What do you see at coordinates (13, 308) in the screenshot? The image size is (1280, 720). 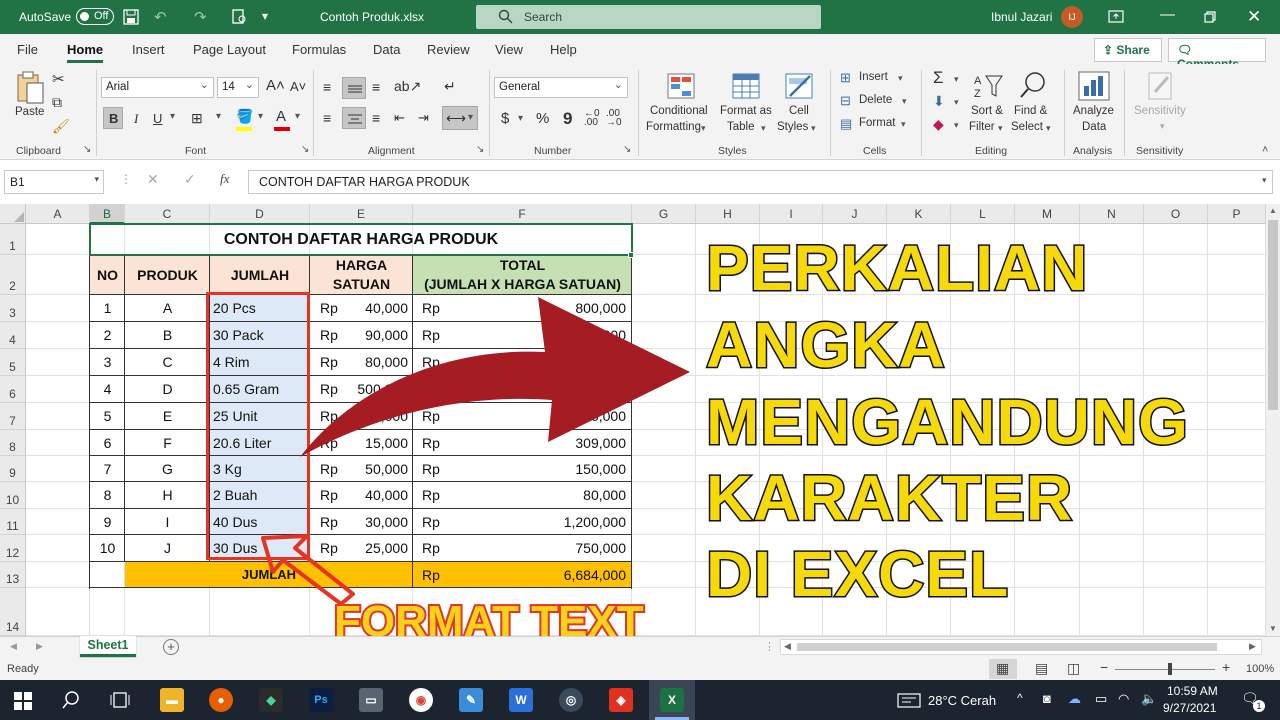 I see `row-header-3: 3` at bounding box center [13, 308].